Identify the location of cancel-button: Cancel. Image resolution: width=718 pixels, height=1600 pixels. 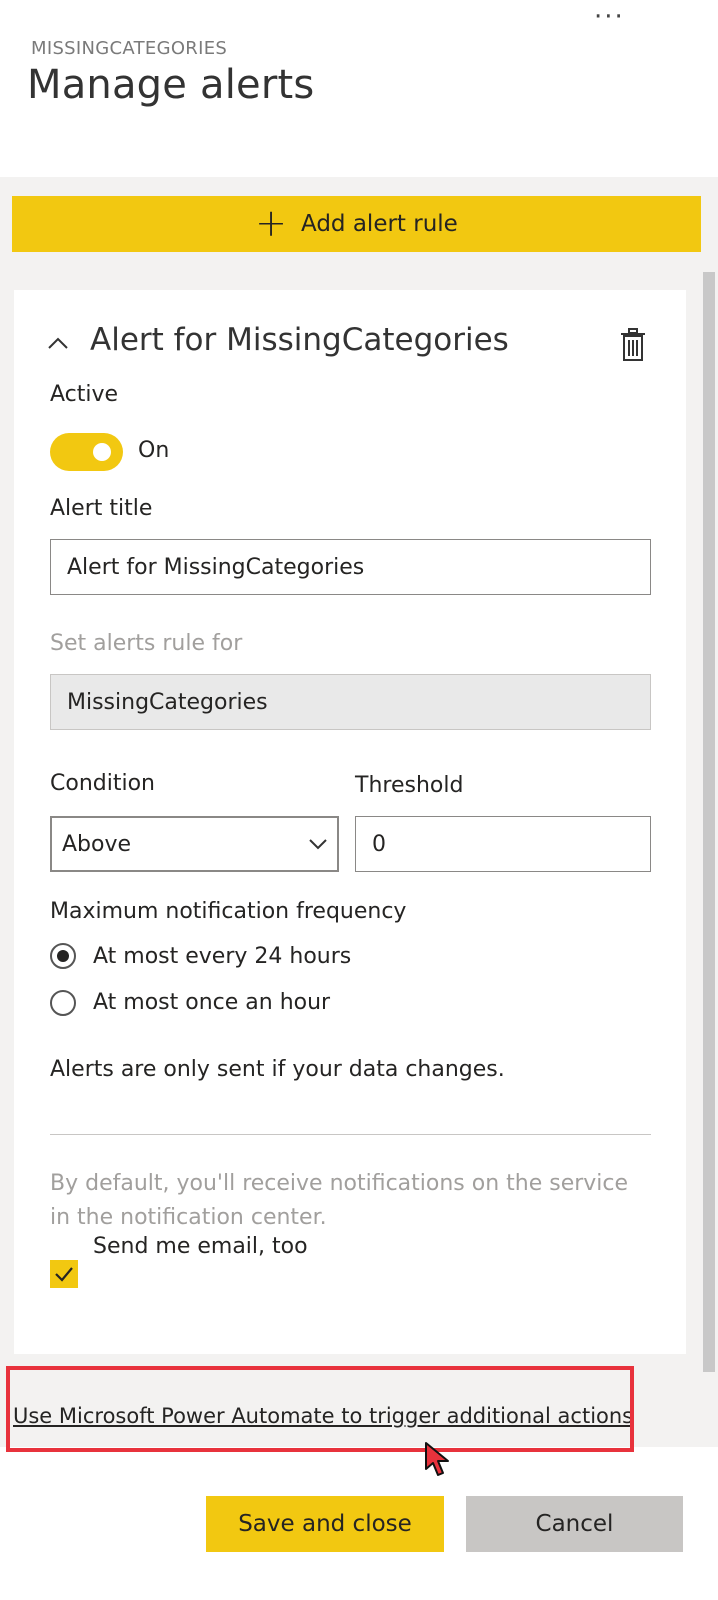
(574, 1524).